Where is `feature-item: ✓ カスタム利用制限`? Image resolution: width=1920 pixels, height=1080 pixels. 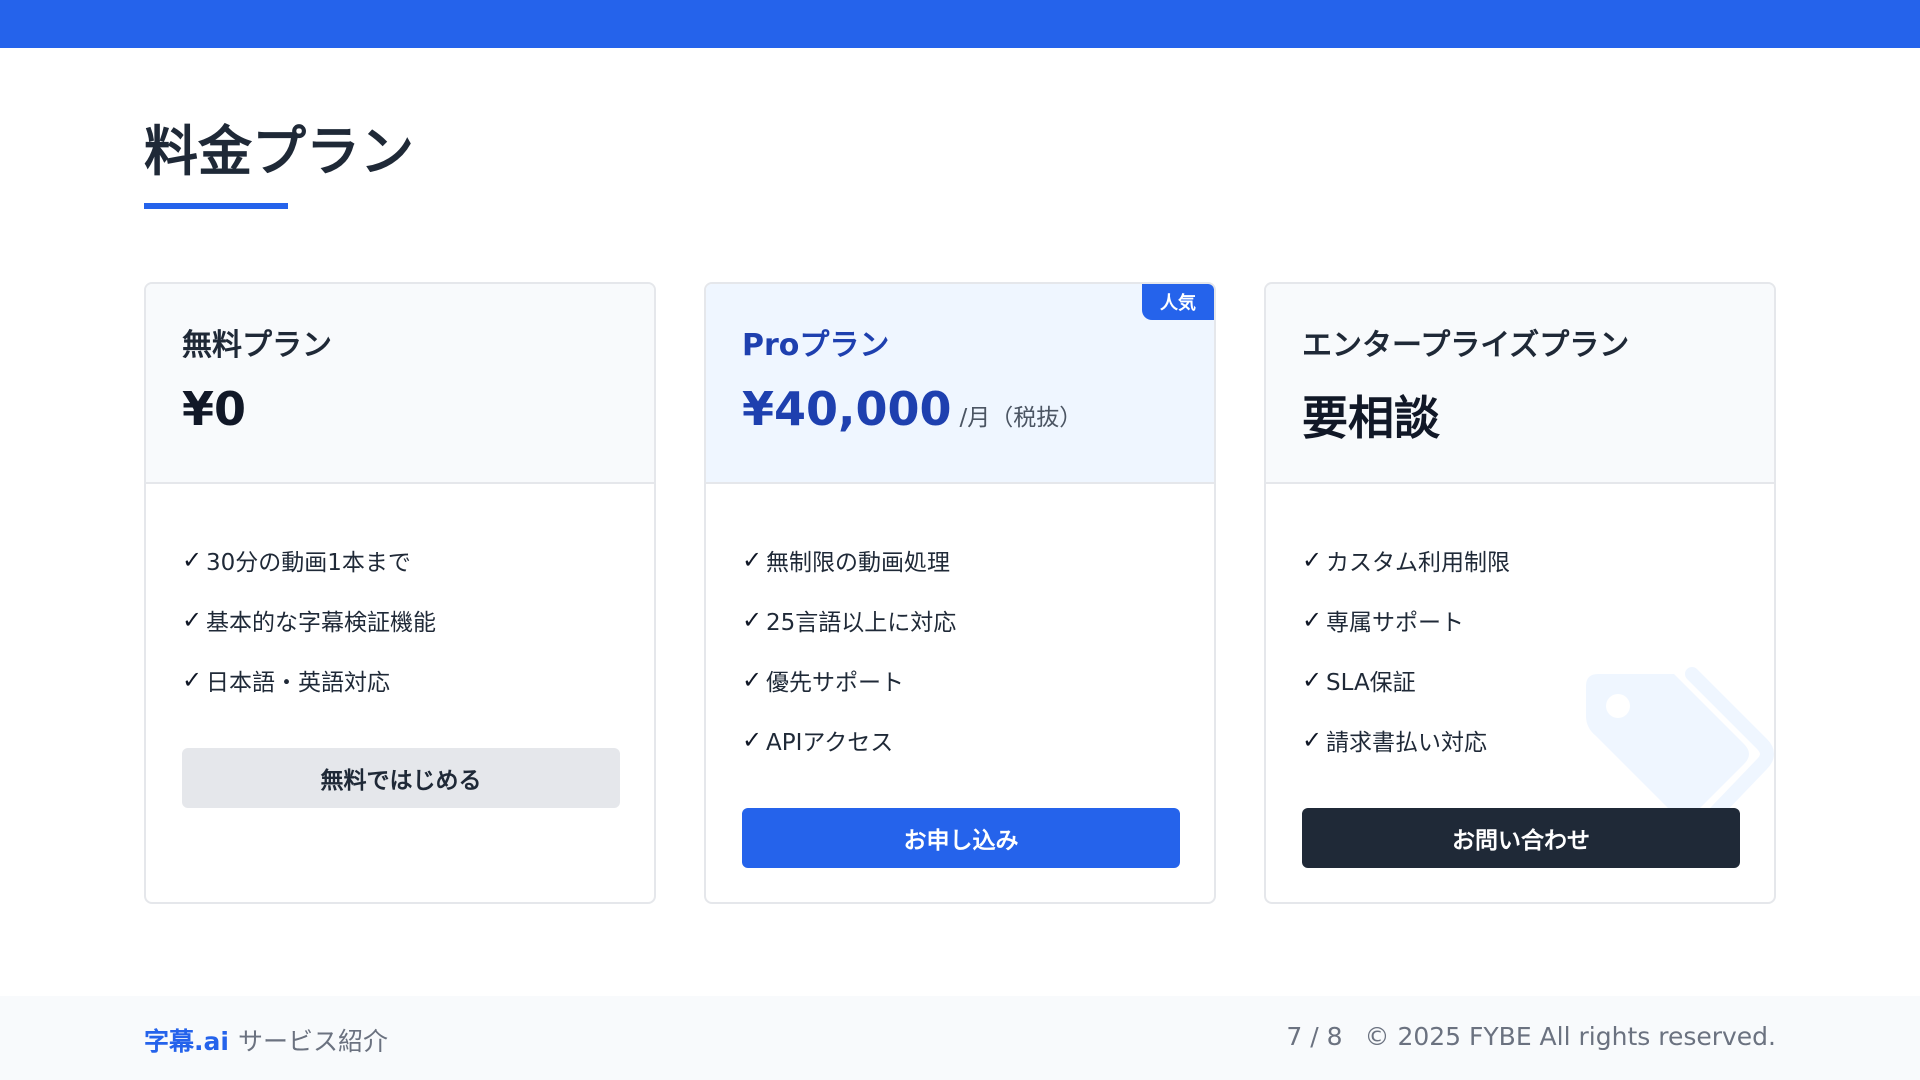
feature-item: ✓ カスタム利用制限 is located at coordinates (1406, 560).